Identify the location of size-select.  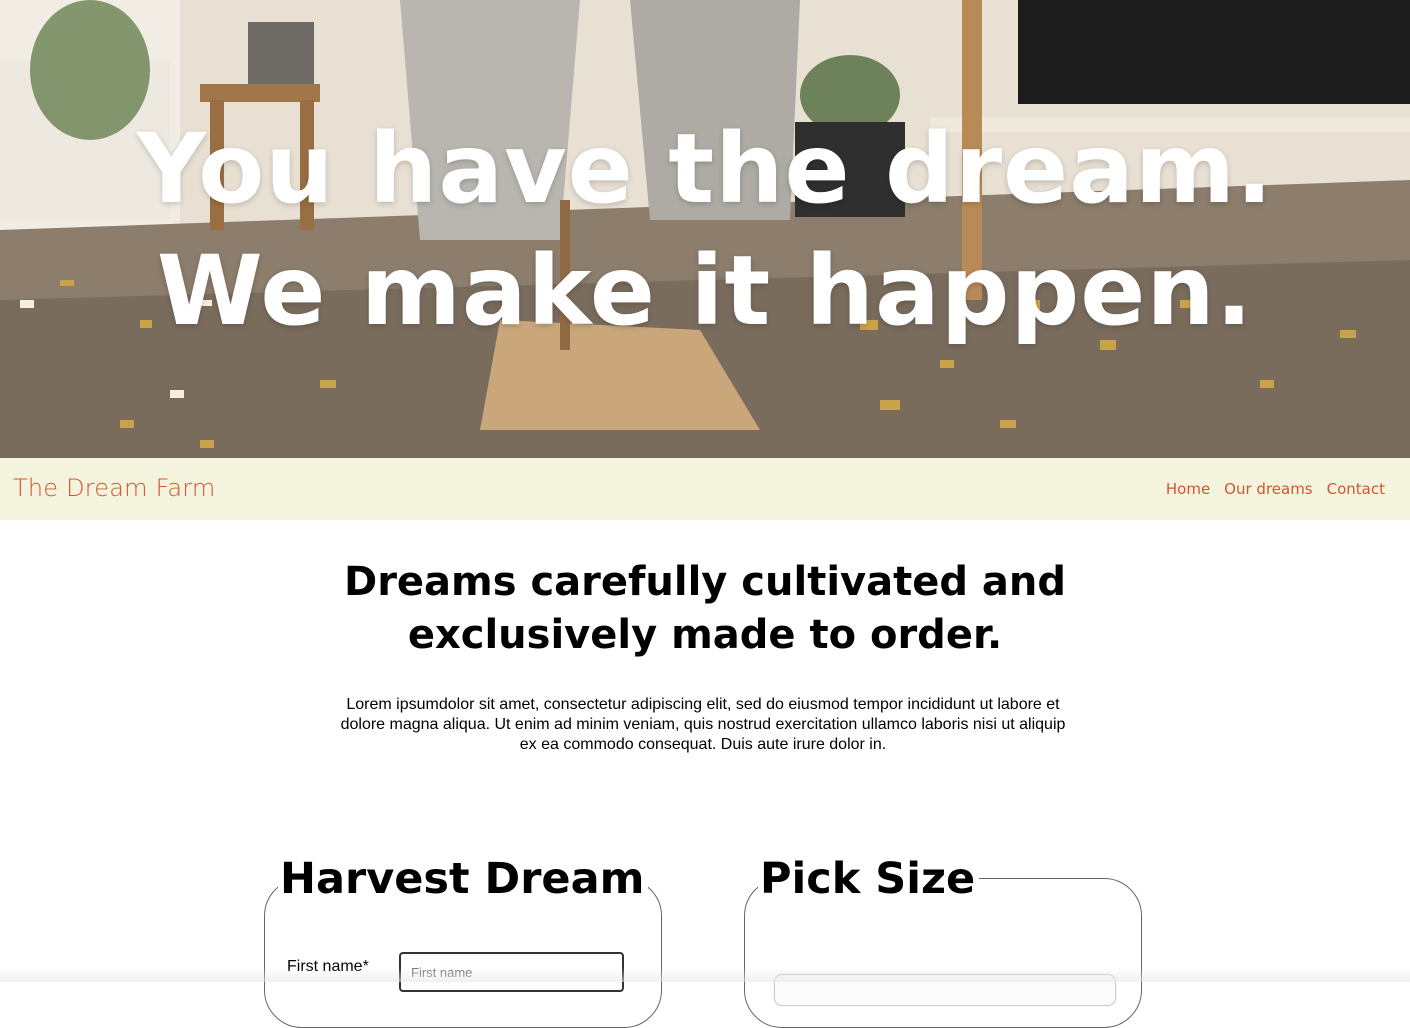
(945, 990).